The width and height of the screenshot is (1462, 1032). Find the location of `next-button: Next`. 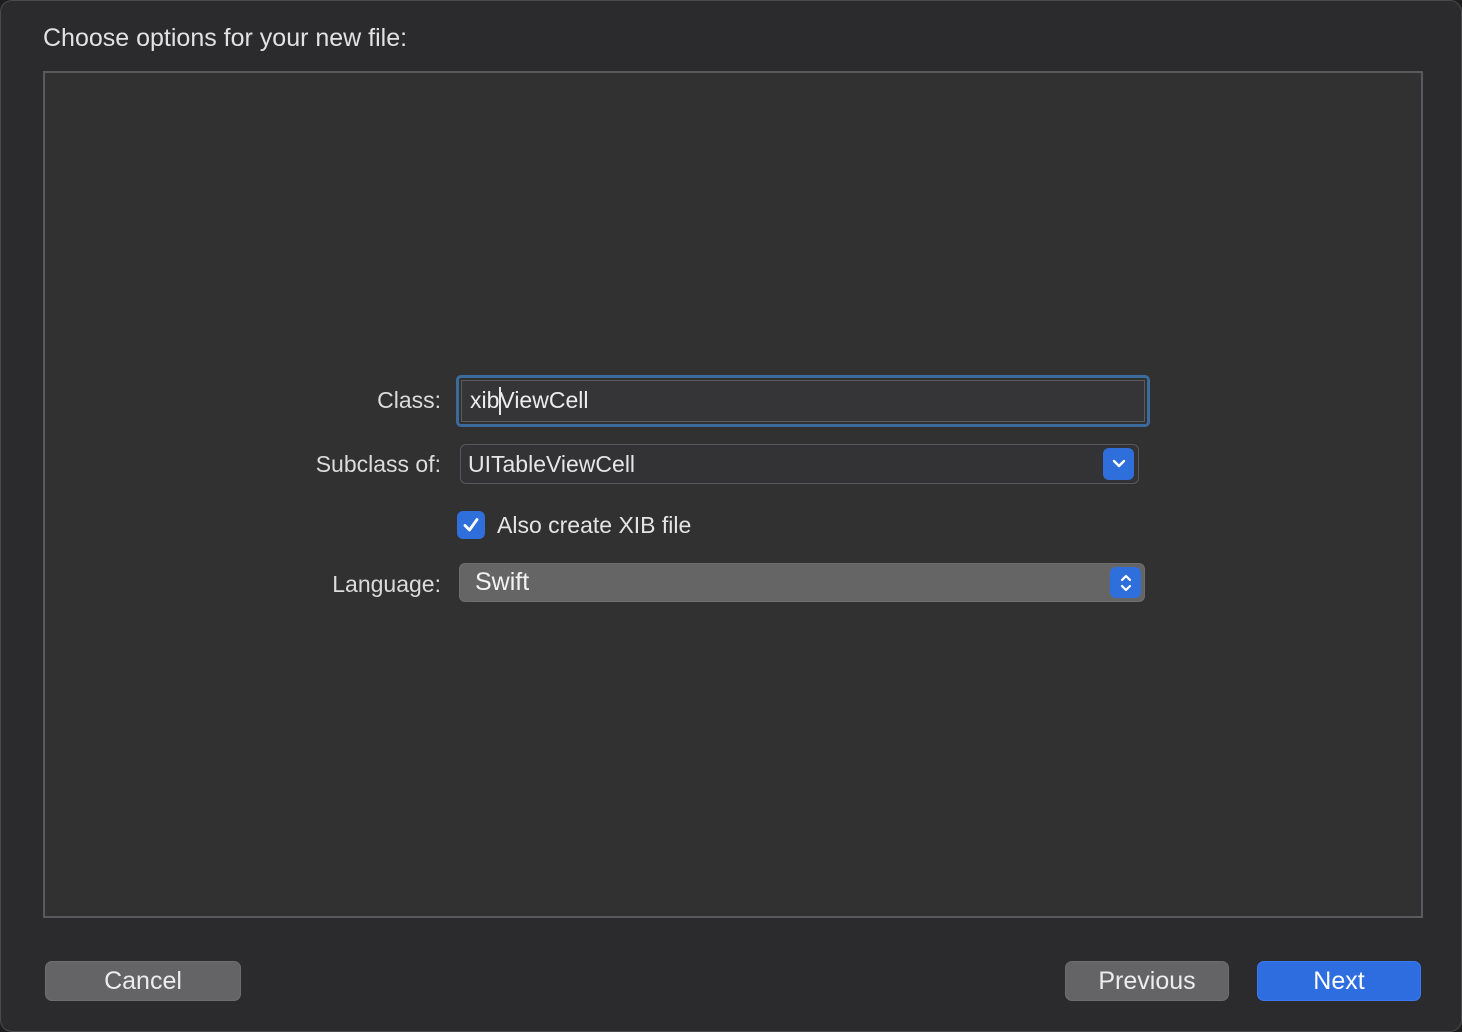

next-button: Next is located at coordinates (1339, 981).